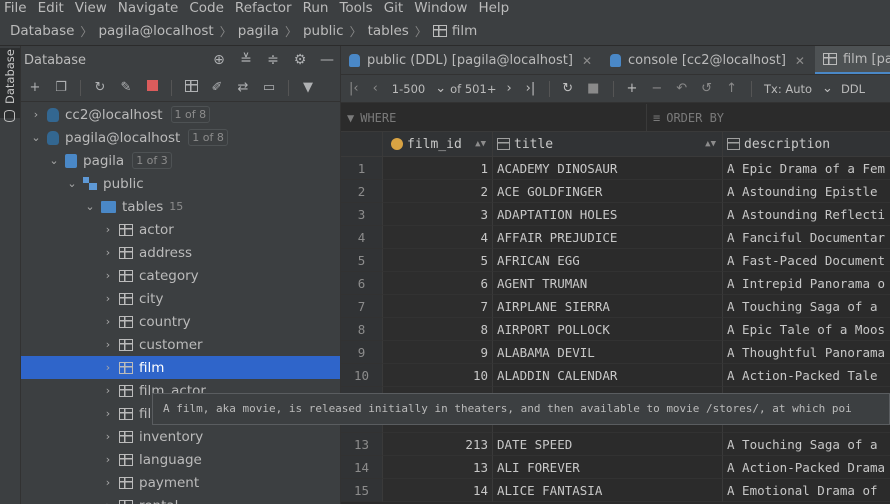  I want to click on breadcrumb-tables: tables, so click(388, 31).